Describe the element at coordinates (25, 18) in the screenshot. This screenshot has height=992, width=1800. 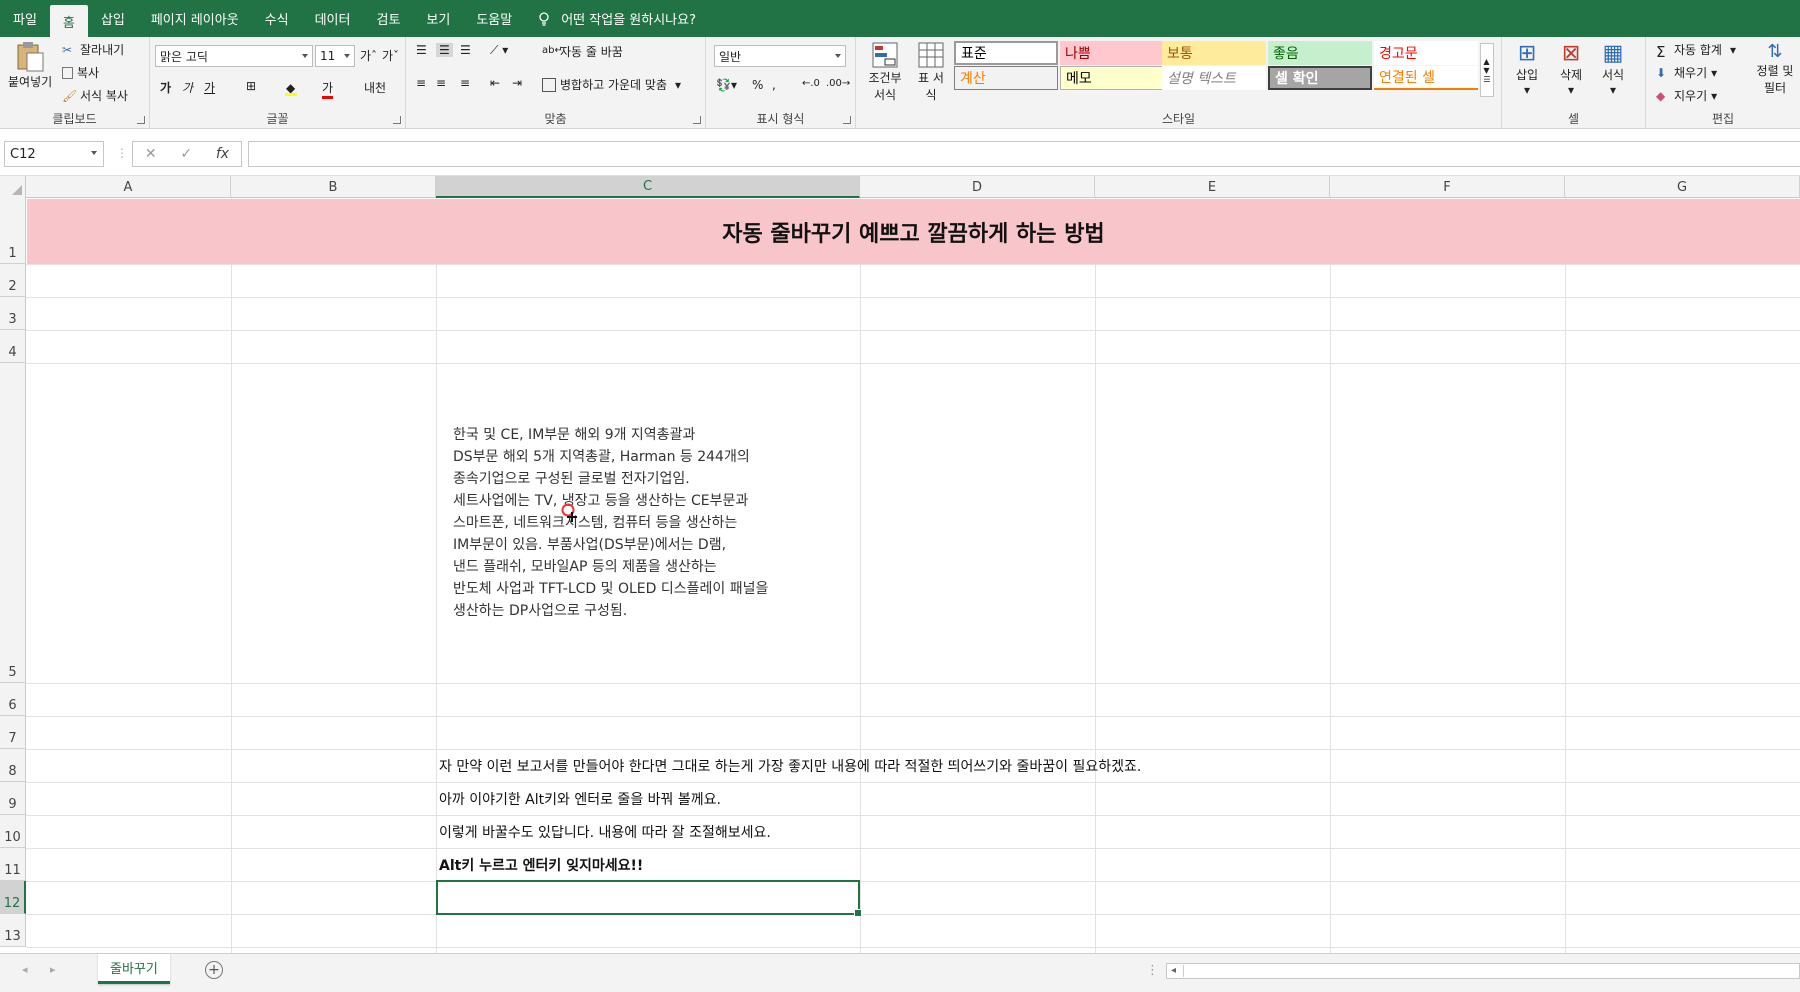
I see `tab-file: 파일` at that location.